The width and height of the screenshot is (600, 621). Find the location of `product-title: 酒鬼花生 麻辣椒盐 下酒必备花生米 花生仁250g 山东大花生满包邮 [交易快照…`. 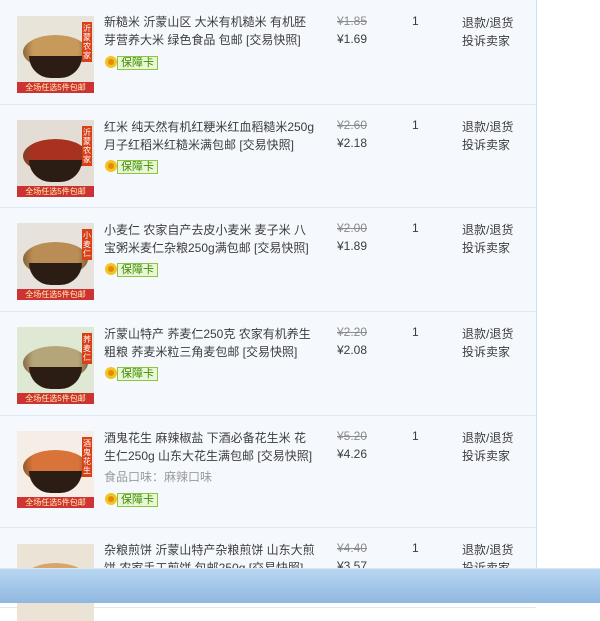

product-title: 酒鬼花生 麻辣椒盐 下酒必备花生米 花生仁250g 山东大花生满包邮 [交易快照… is located at coordinates (210, 447).